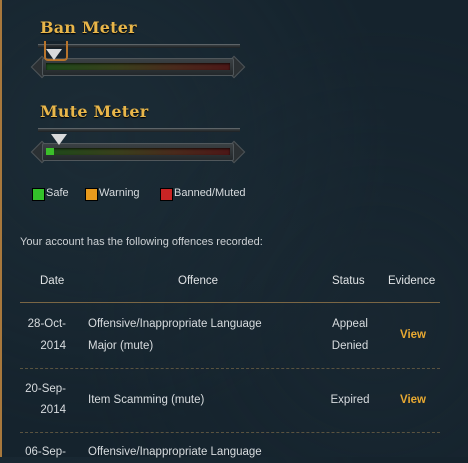 This screenshot has height=463, width=468. Describe the element at coordinates (139, 130) in the screenshot. I see `mute-meter-rule` at that location.